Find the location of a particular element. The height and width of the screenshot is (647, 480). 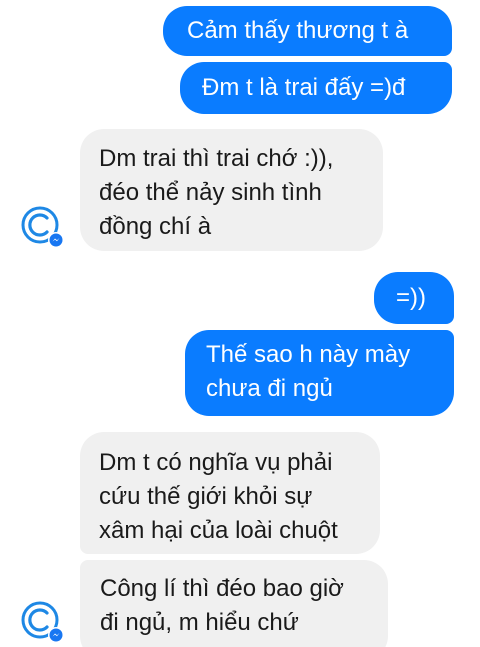

message-text: Thế sao h này mày is located at coordinates (308, 354).